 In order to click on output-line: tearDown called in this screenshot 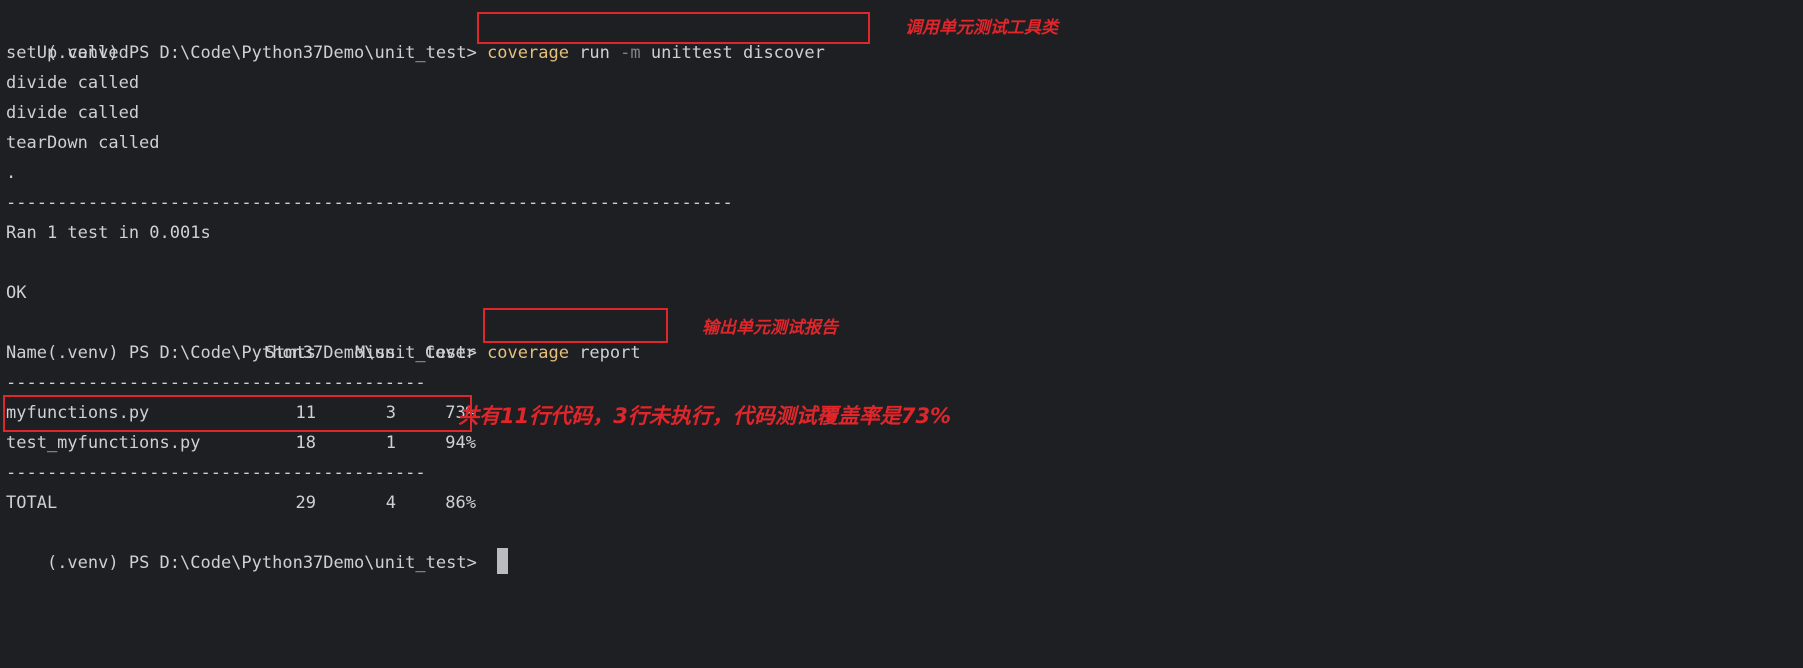, I will do `click(83, 143)`.